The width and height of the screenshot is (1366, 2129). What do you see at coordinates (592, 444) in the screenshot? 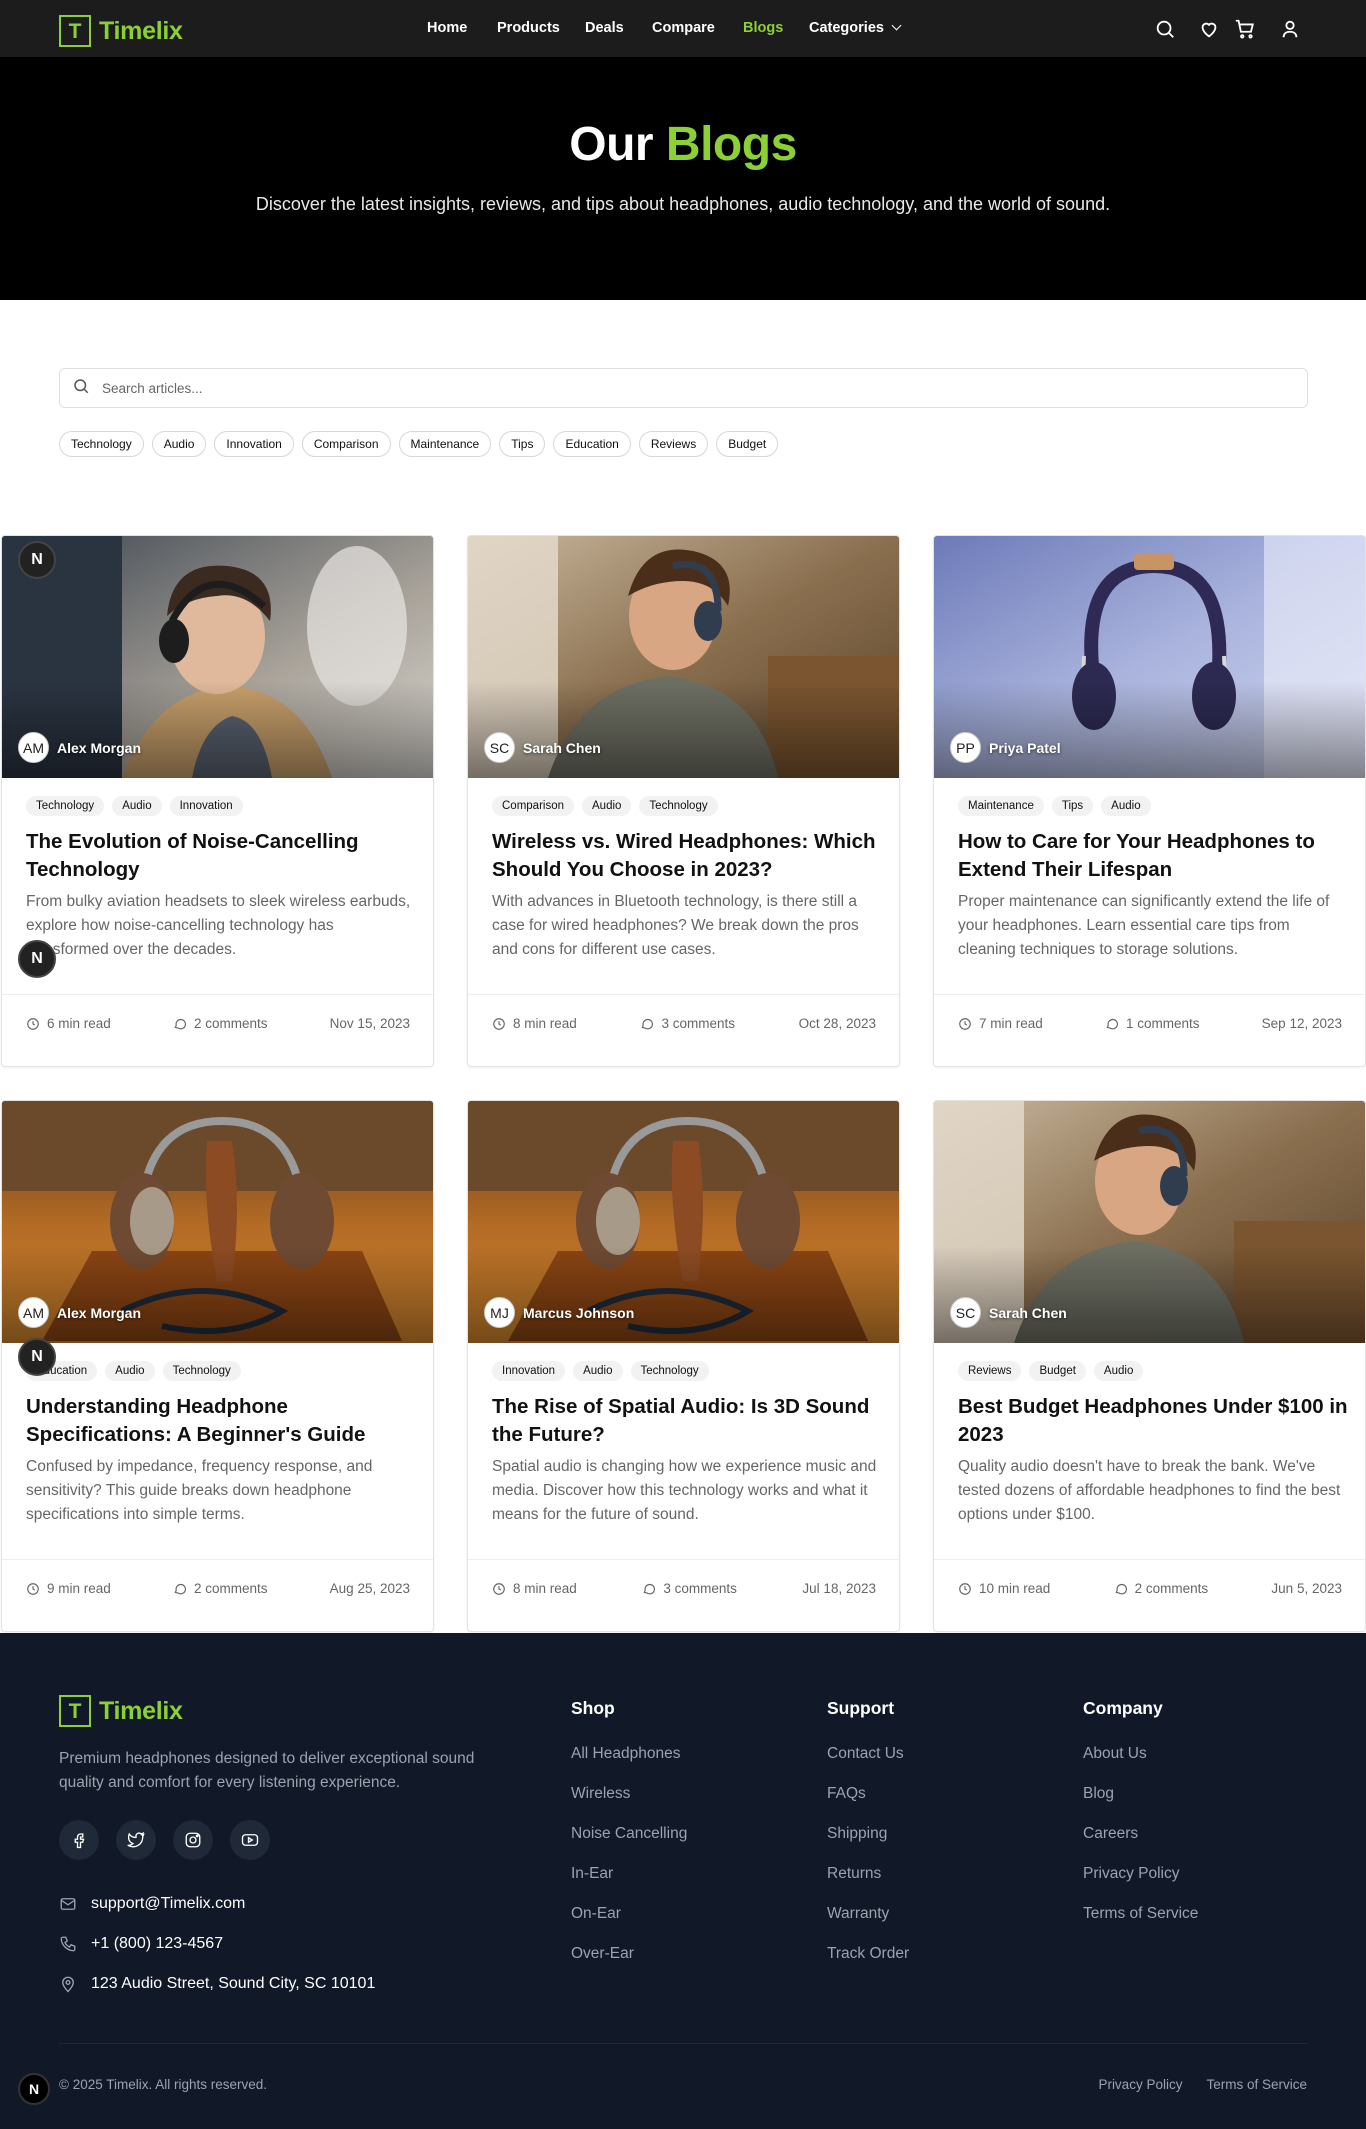
I see `filter-tag: Education` at bounding box center [592, 444].